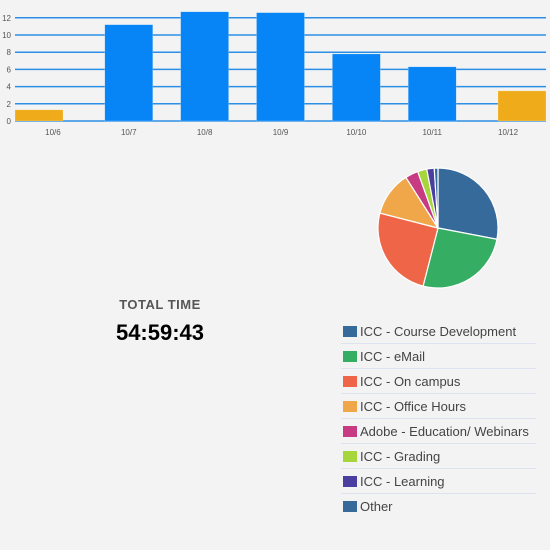 Image resolution: width=550 pixels, height=550 pixels. Describe the element at coordinates (508, 132) in the screenshot. I see `x-tick-label: 10/12` at that location.